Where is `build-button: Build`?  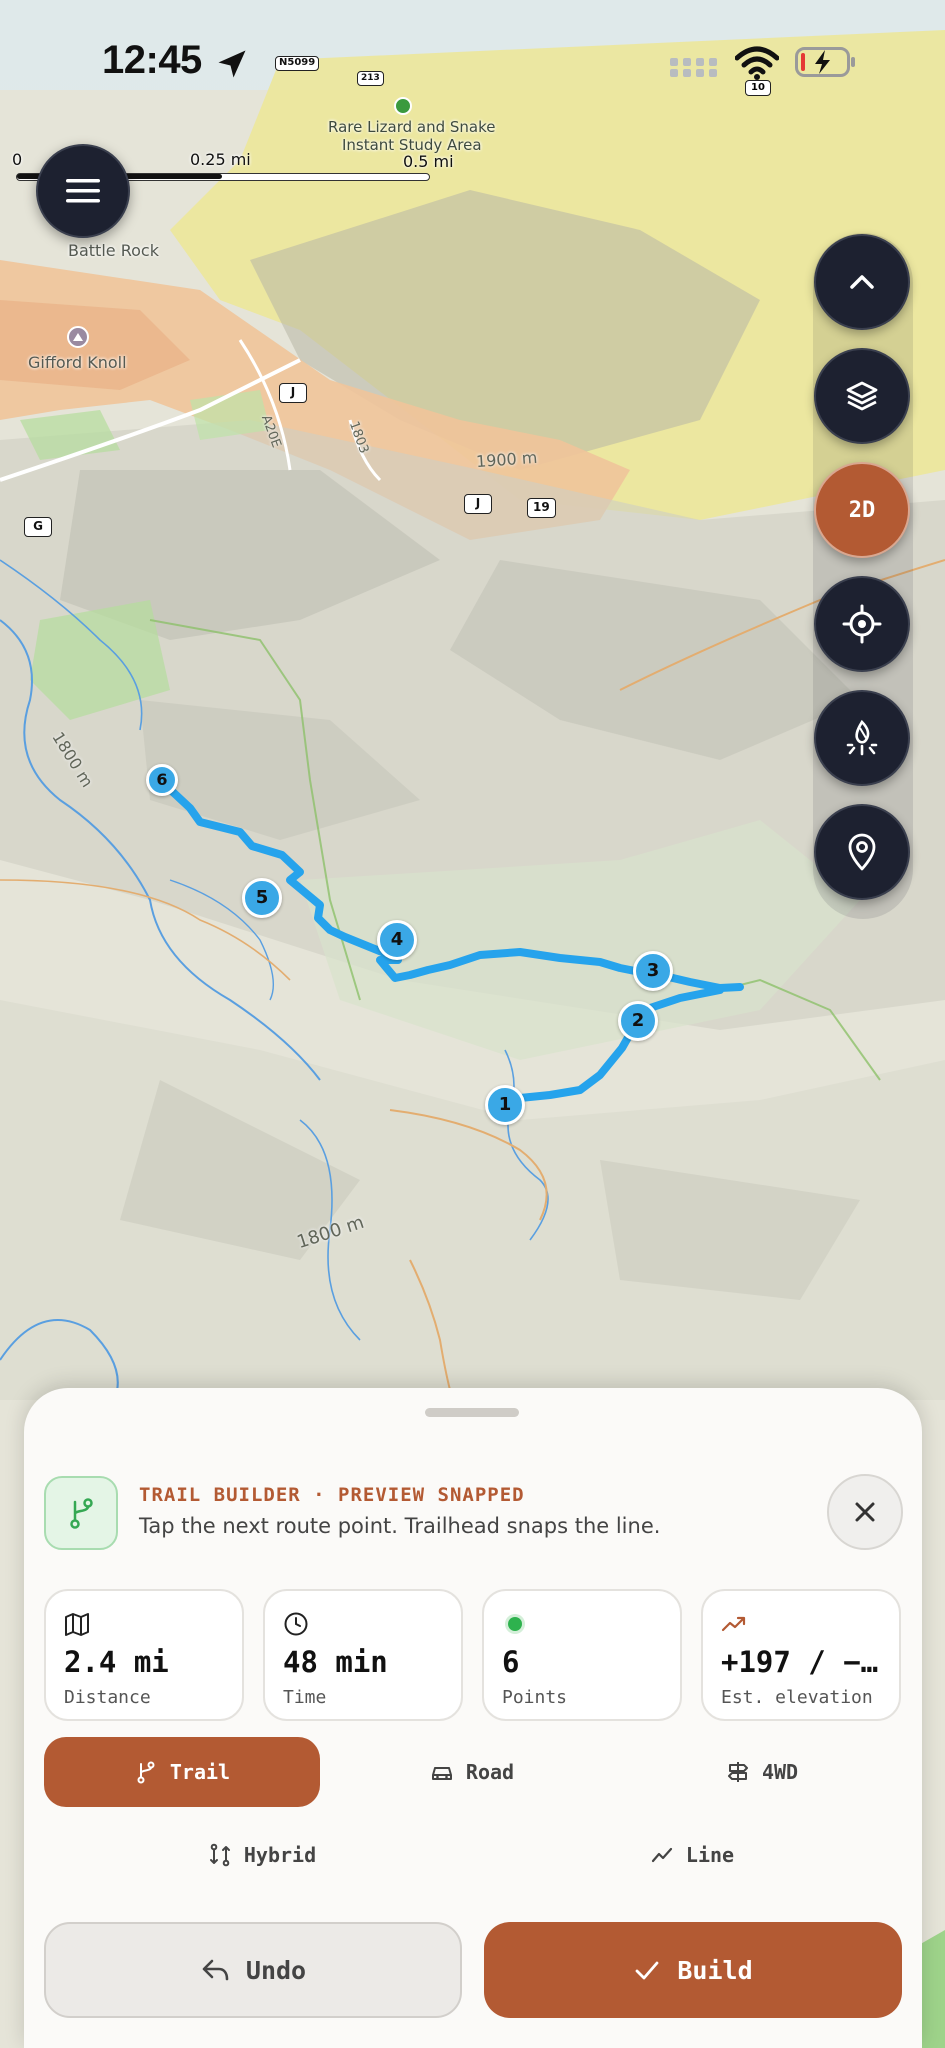 build-button: Build is located at coordinates (693, 1970).